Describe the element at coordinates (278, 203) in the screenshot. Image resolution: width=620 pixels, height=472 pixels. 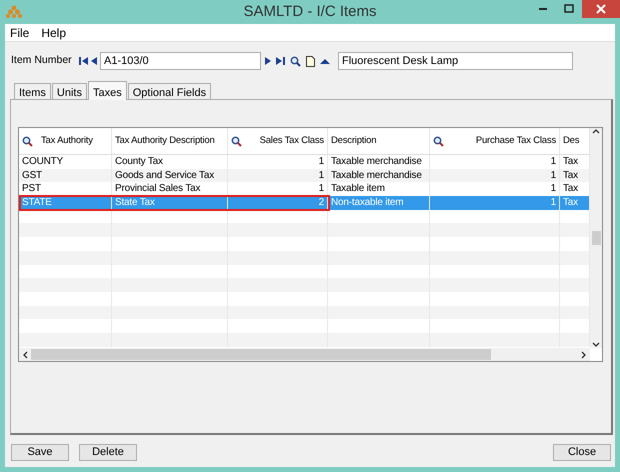
I see `table-cell: 2` at that location.